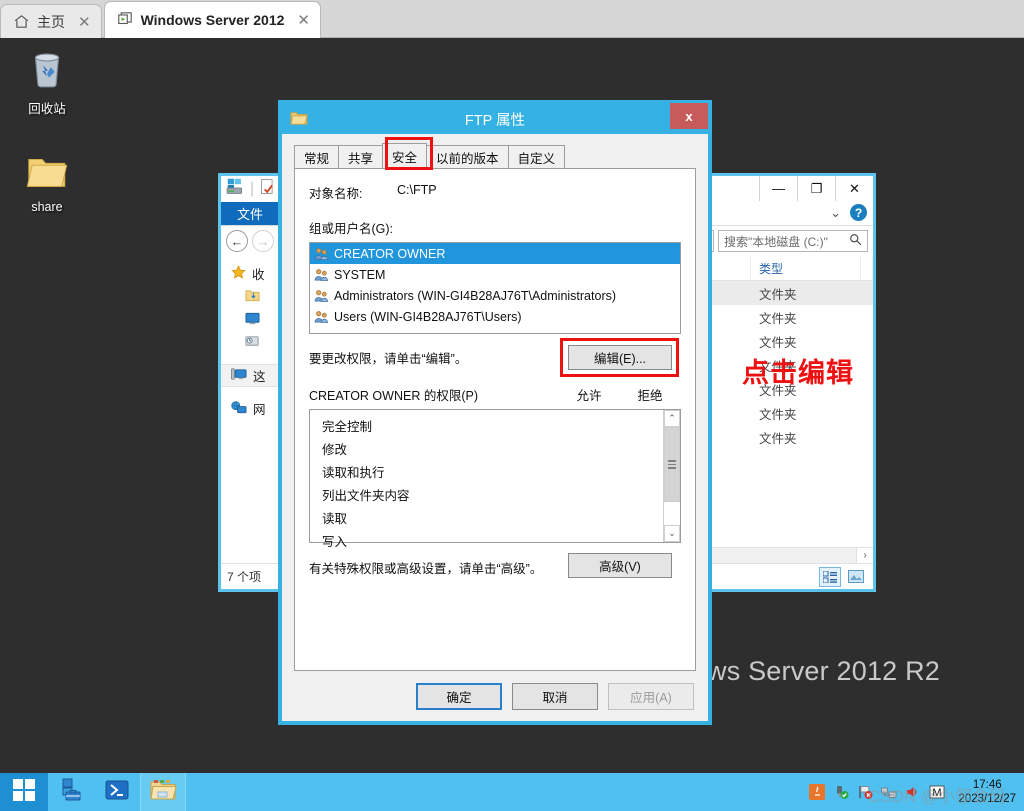 The width and height of the screenshot is (1024, 811). I want to click on search-input: 搜索"本地磁盘 (C:)", so click(793, 241).